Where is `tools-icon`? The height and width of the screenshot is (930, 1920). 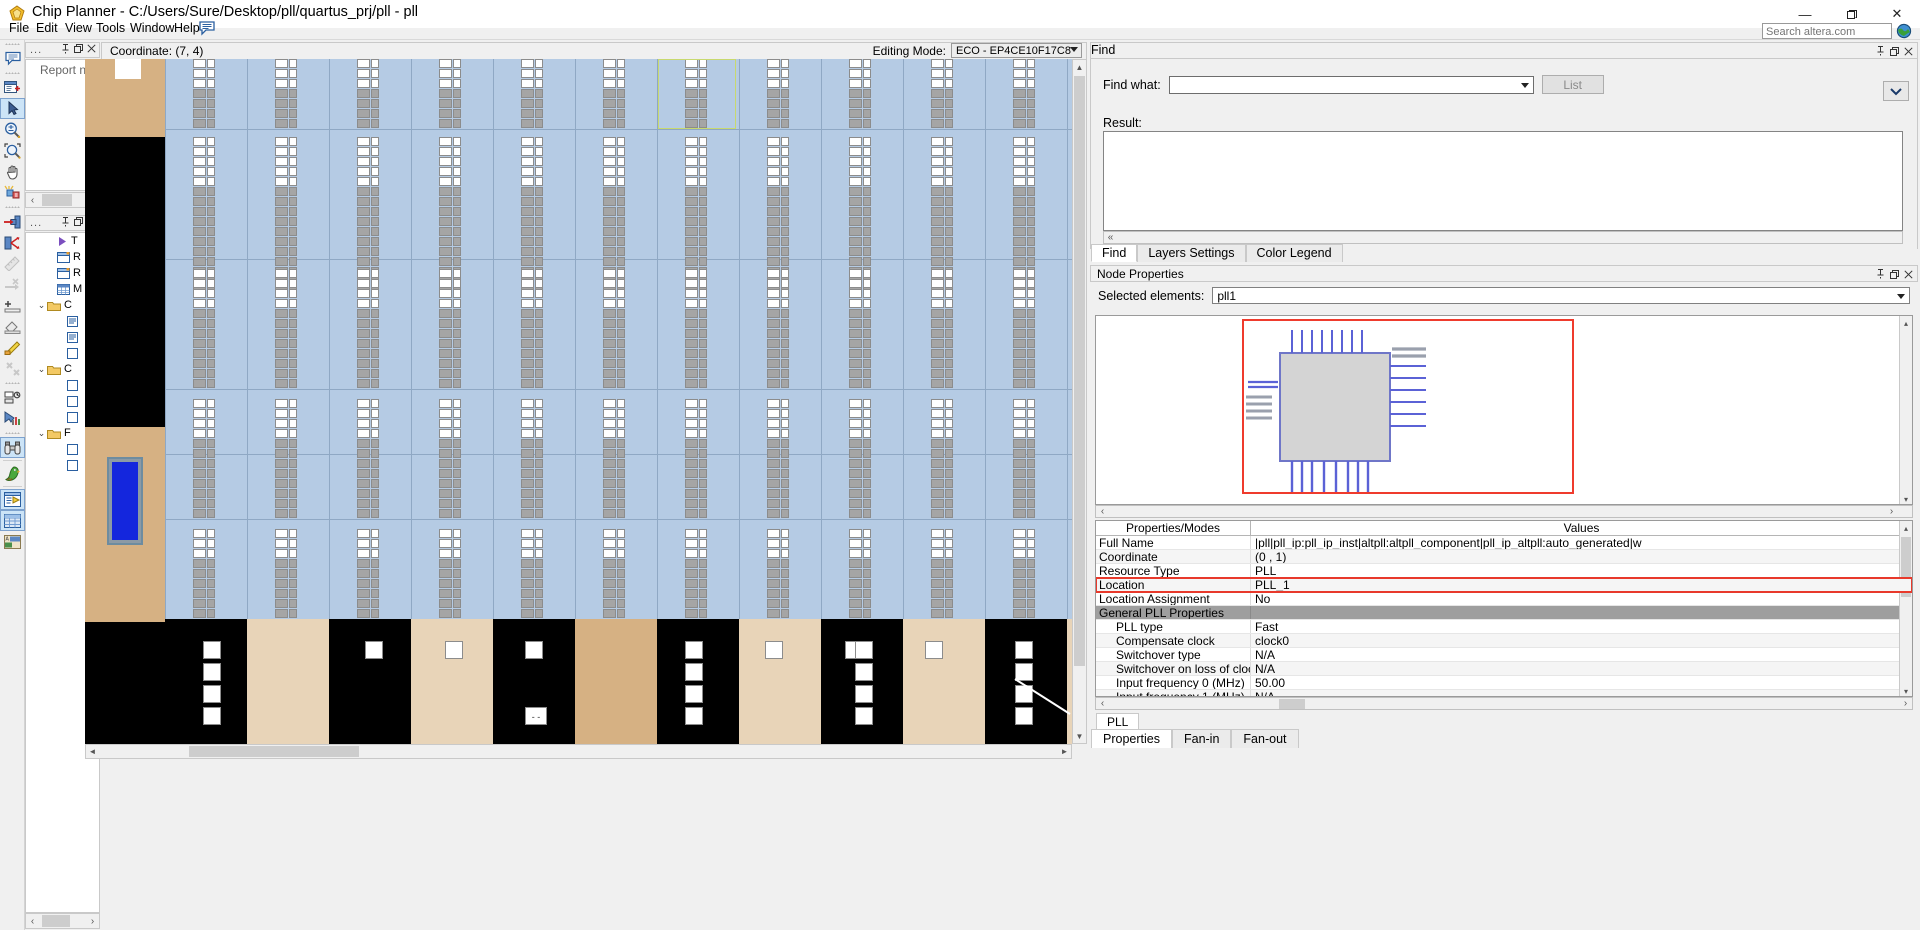
tools-icon is located at coordinates (12, 368).